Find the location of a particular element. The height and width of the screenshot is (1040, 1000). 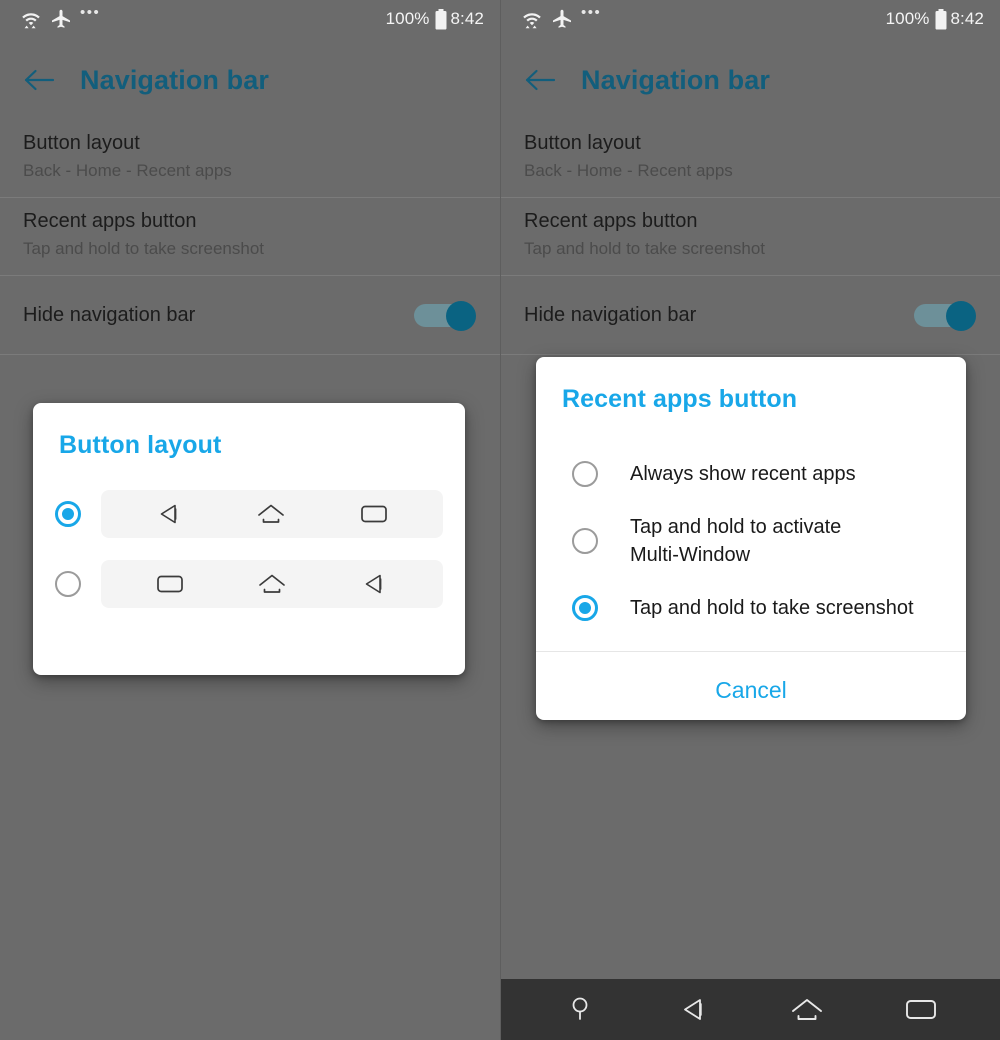

home-button is located at coordinates (807, 1010).